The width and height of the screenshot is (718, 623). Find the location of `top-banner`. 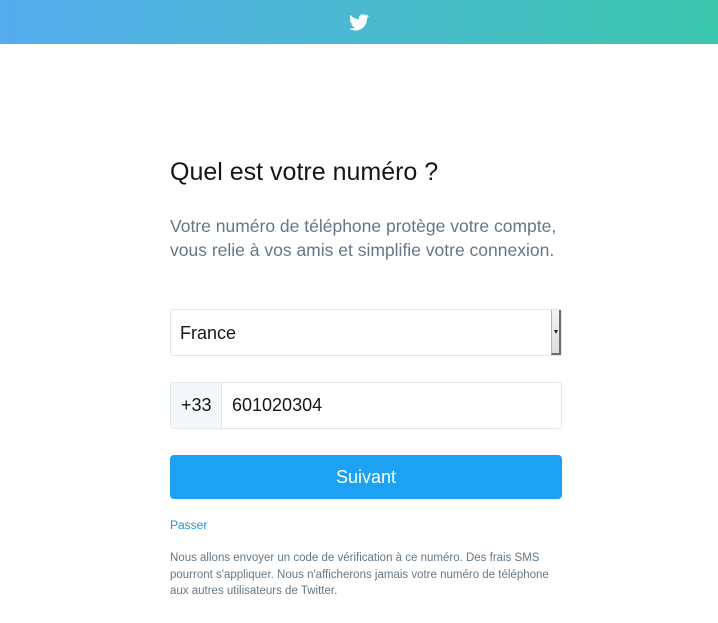

top-banner is located at coordinates (359, 22).